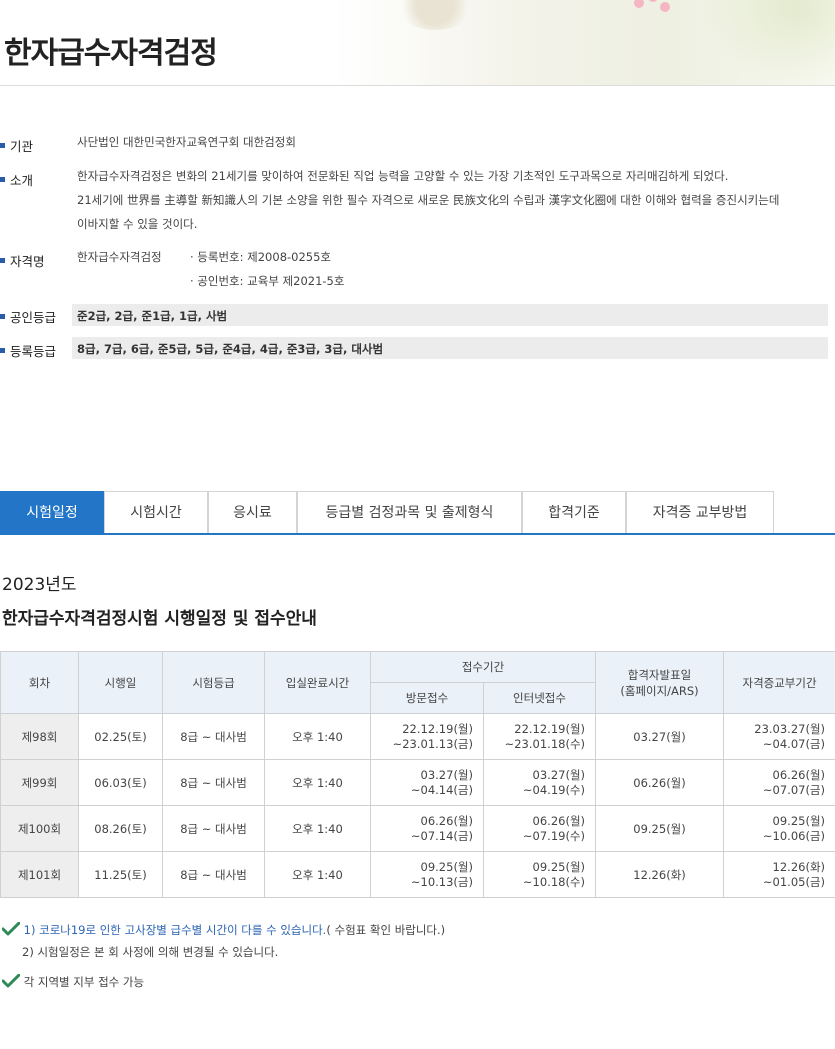 The width and height of the screenshot is (835, 1049). Describe the element at coordinates (213, 682) in the screenshot. I see `header-grade: 시험등급` at that location.